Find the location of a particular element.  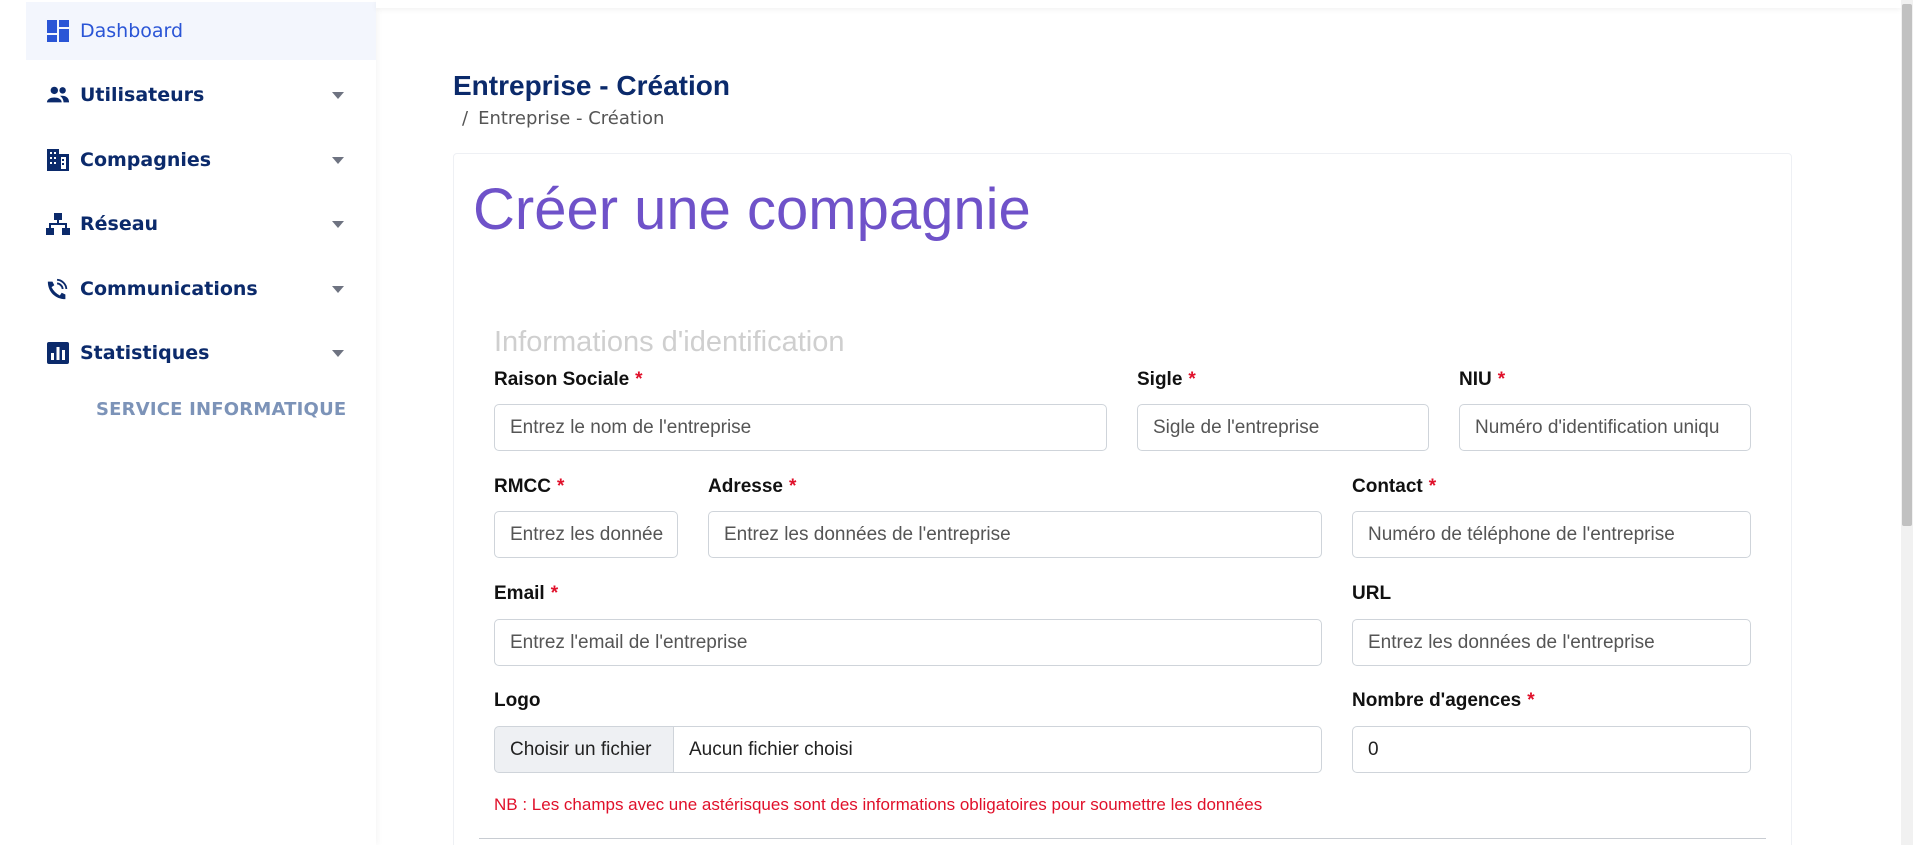

section-title: Informations d'identification is located at coordinates (669, 342).